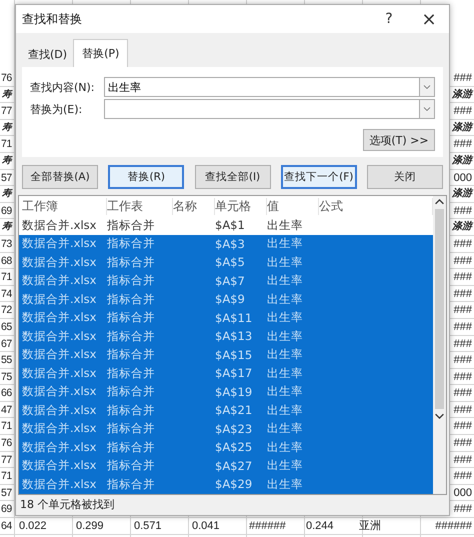  Describe the element at coordinates (230, 299) in the screenshot. I see `cell-address: $A$9` at that location.